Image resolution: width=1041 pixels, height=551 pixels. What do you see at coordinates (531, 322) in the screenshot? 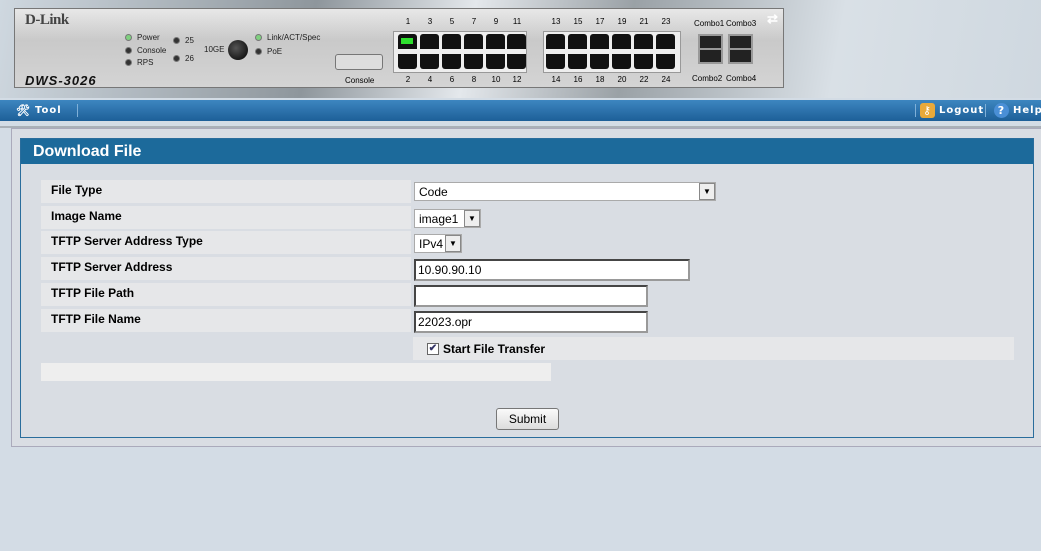
I see `file-name-input: 22023.opr` at bounding box center [531, 322].